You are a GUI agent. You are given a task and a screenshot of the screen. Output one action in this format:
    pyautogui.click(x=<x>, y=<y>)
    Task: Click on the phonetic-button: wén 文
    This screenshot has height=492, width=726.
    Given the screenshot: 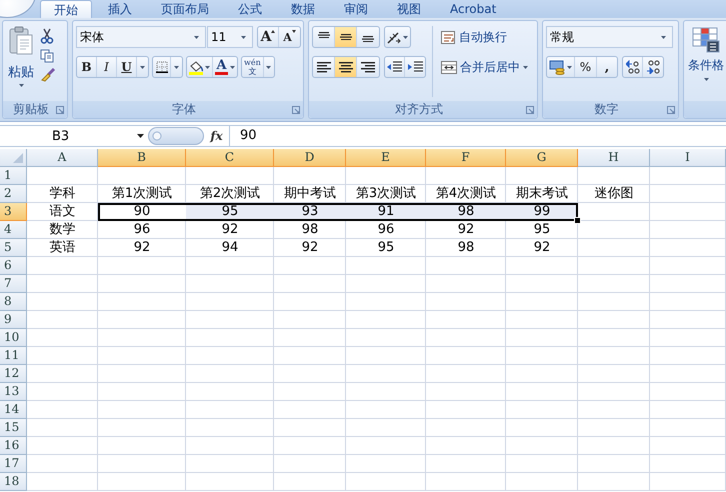 What is the action you would take?
    pyautogui.click(x=253, y=67)
    